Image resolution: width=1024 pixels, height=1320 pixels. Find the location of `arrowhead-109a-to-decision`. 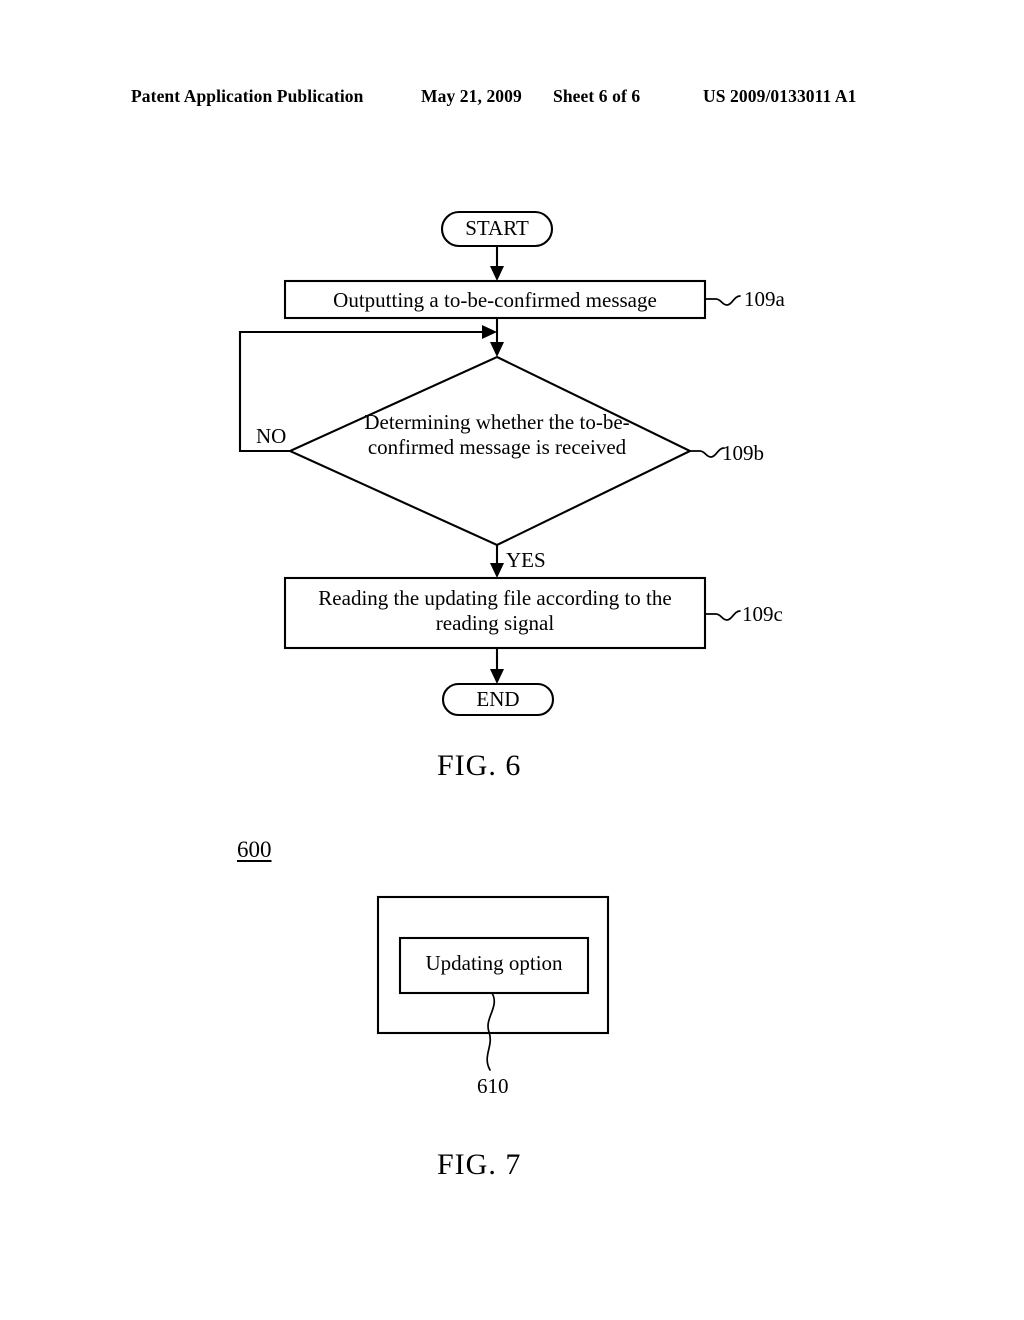

arrowhead-109a-to-decision is located at coordinates (497, 349).